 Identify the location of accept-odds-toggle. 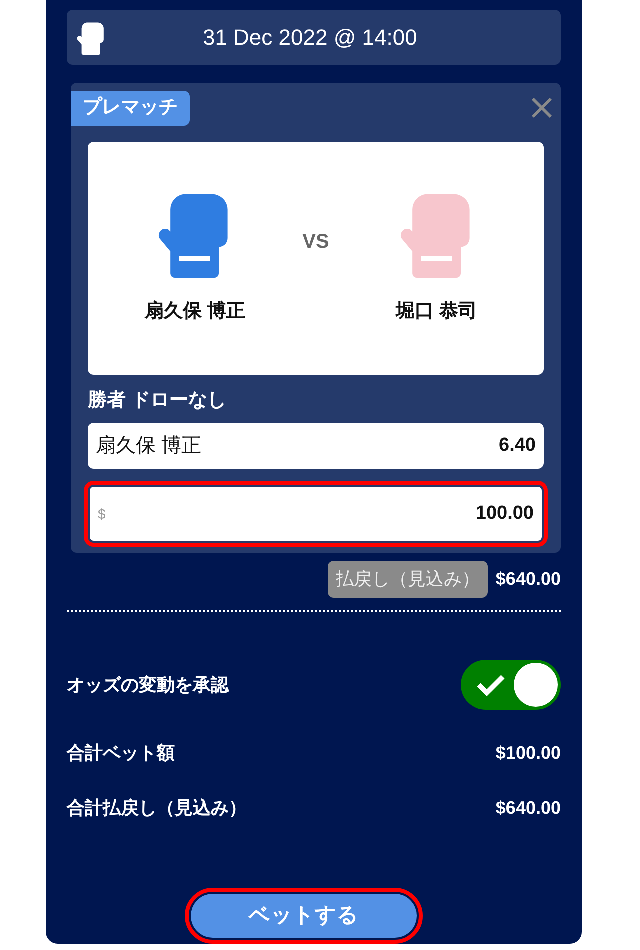
(511, 685).